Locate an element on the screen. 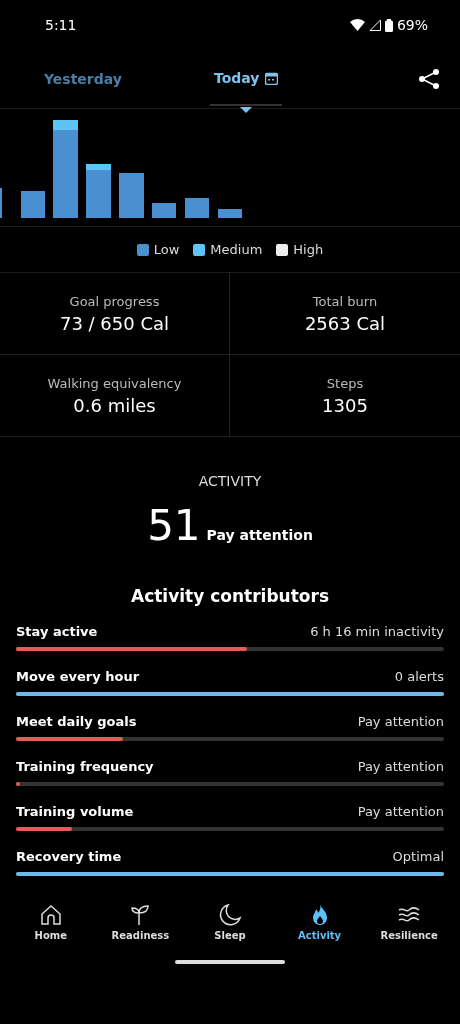  stat-value: 1305 is located at coordinates (345, 405).